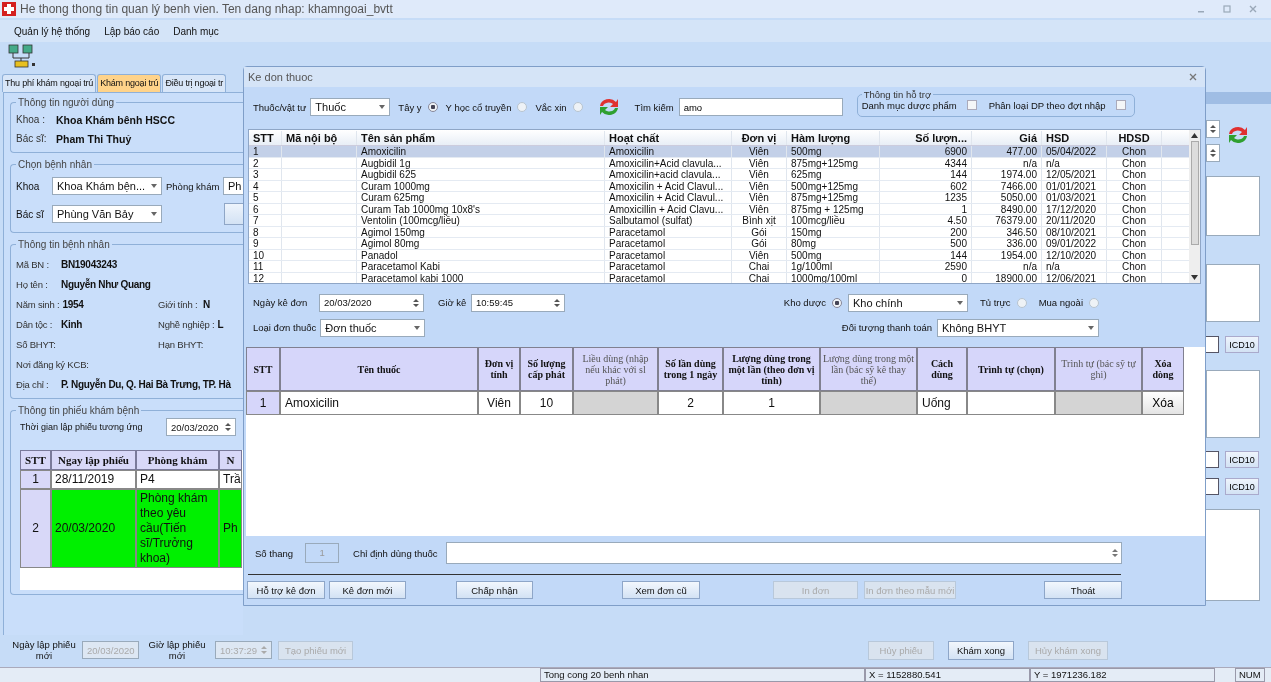 The height and width of the screenshot is (682, 1271). Describe the element at coordinates (379, 403) in the screenshot. I see `table-cell: Amoxicilin` at that location.